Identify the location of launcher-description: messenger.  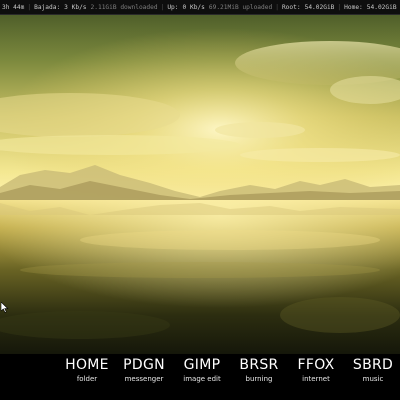
(144, 379).